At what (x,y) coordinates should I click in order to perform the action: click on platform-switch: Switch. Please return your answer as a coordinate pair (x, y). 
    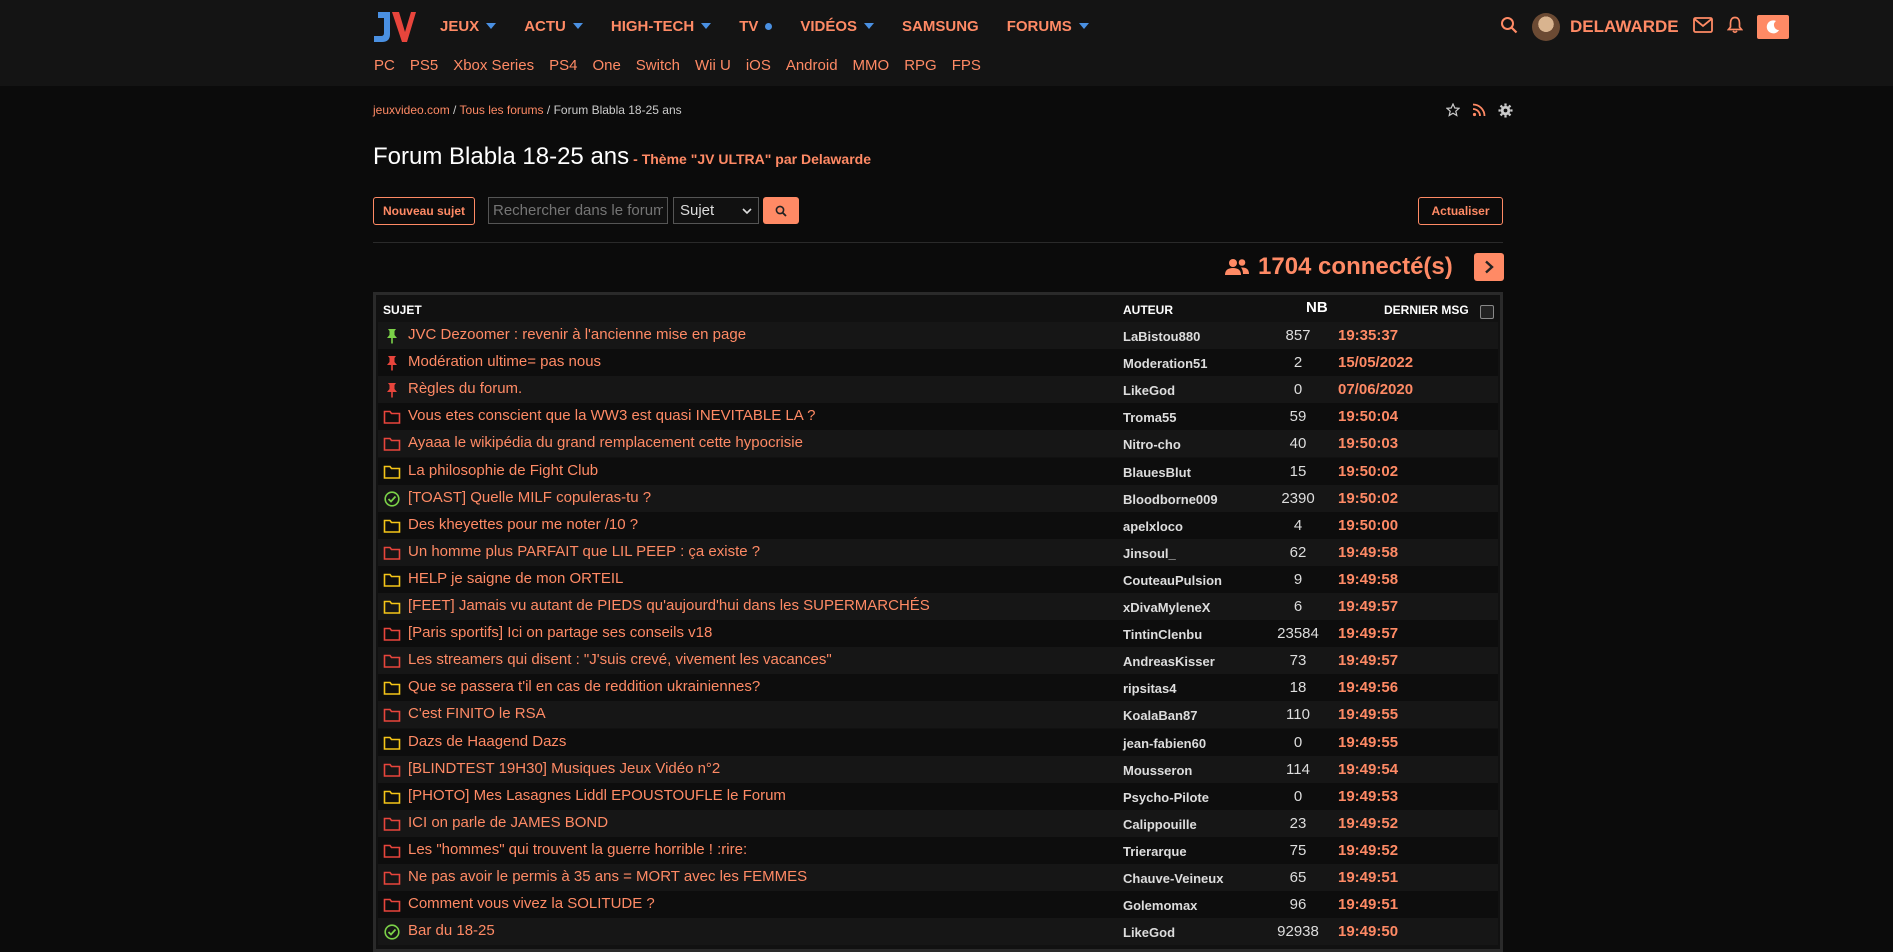
    Looking at the image, I should click on (658, 65).